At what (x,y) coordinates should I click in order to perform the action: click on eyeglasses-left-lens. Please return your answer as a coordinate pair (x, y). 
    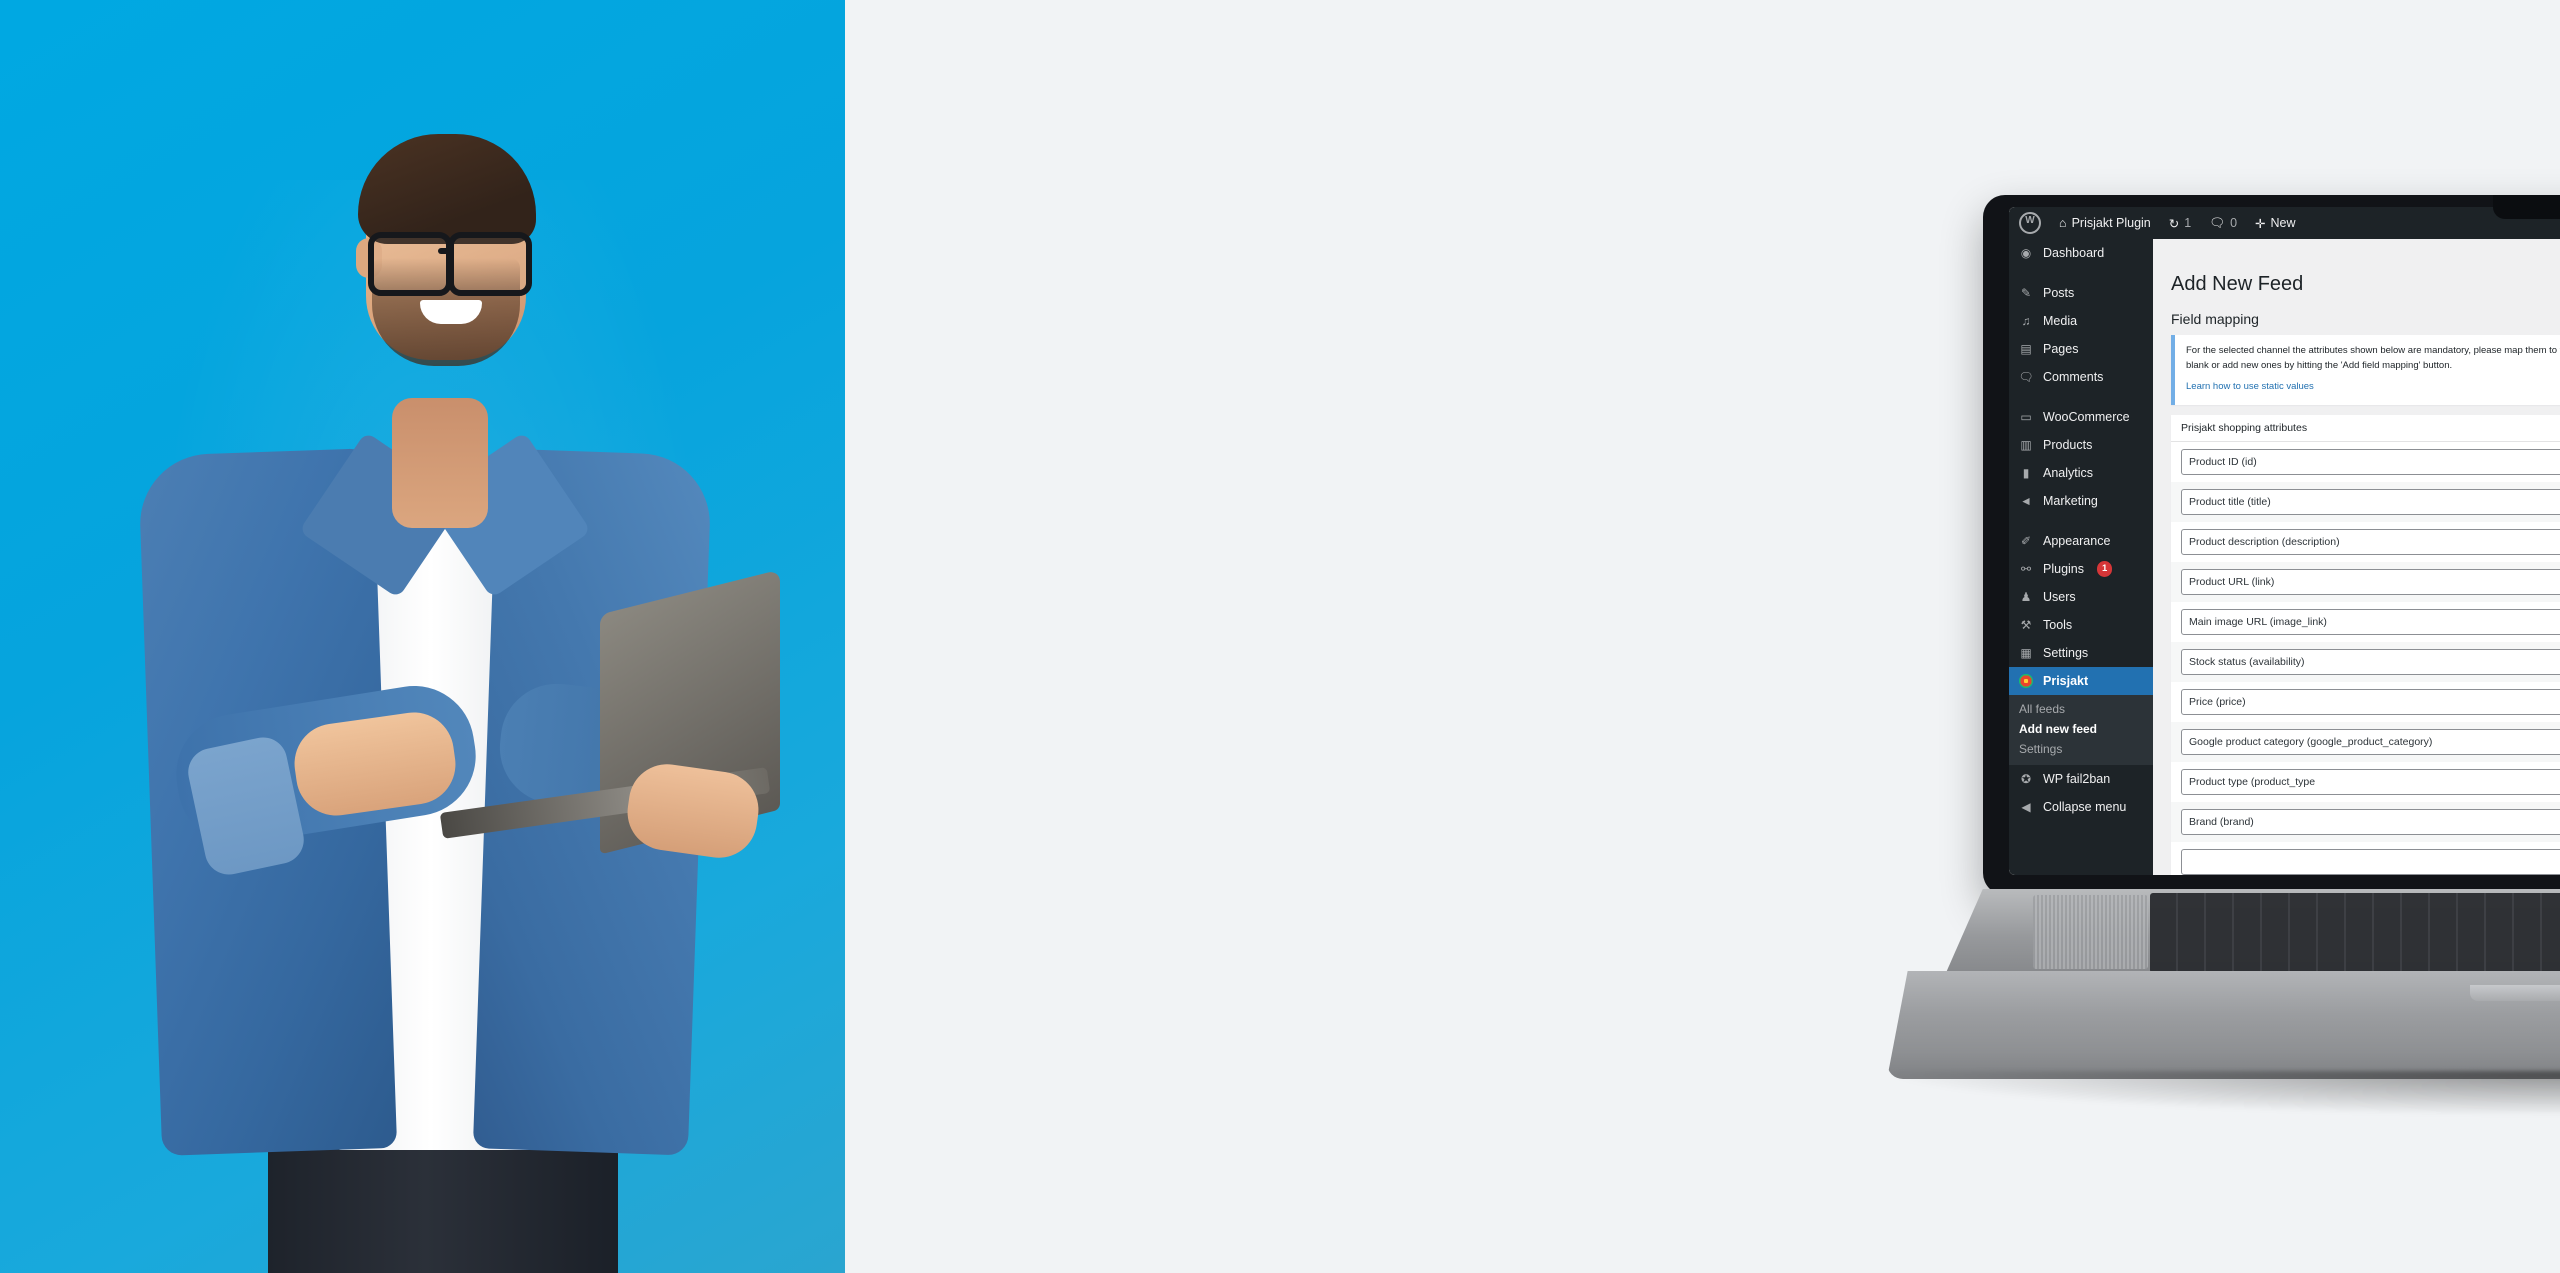
    Looking at the image, I should click on (410, 264).